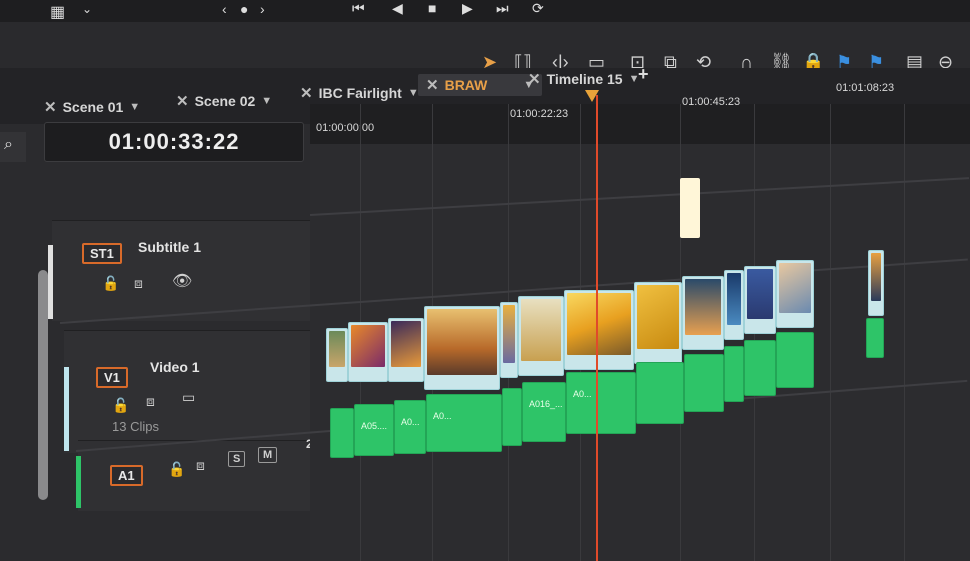  I want to click on jump-end-icon: ⏭, so click(502, 8).